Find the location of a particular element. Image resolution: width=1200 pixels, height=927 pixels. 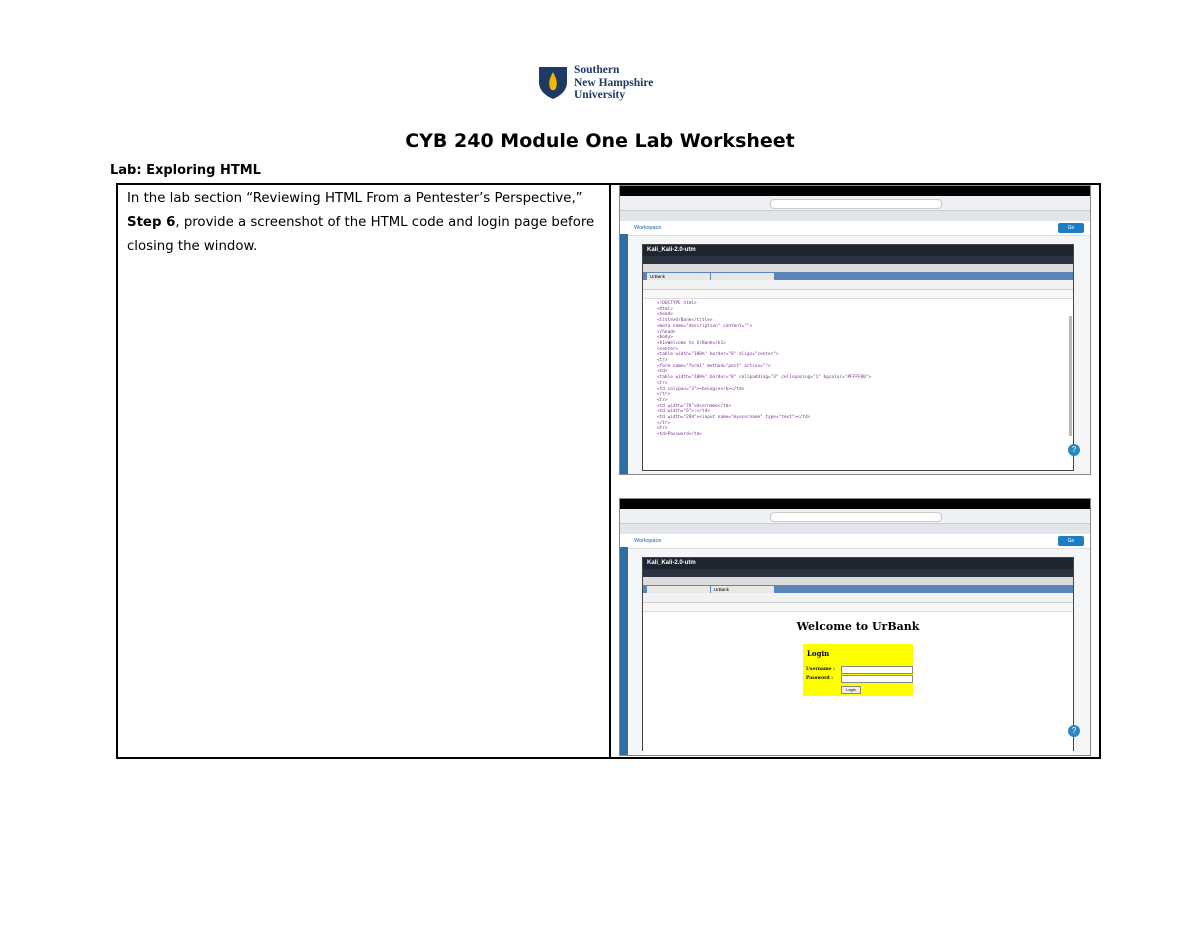

logo-line1: Southern is located at coordinates (597, 70).